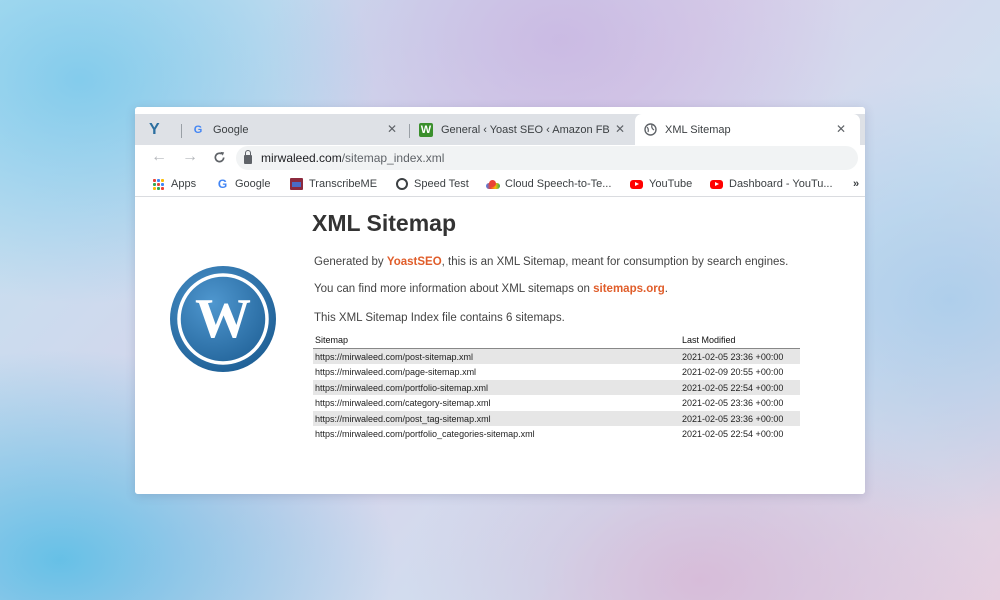 This screenshot has width=1000, height=600. What do you see at coordinates (401, 184) in the screenshot?
I see `speedtest-icon` at bounding box center [401, 184].